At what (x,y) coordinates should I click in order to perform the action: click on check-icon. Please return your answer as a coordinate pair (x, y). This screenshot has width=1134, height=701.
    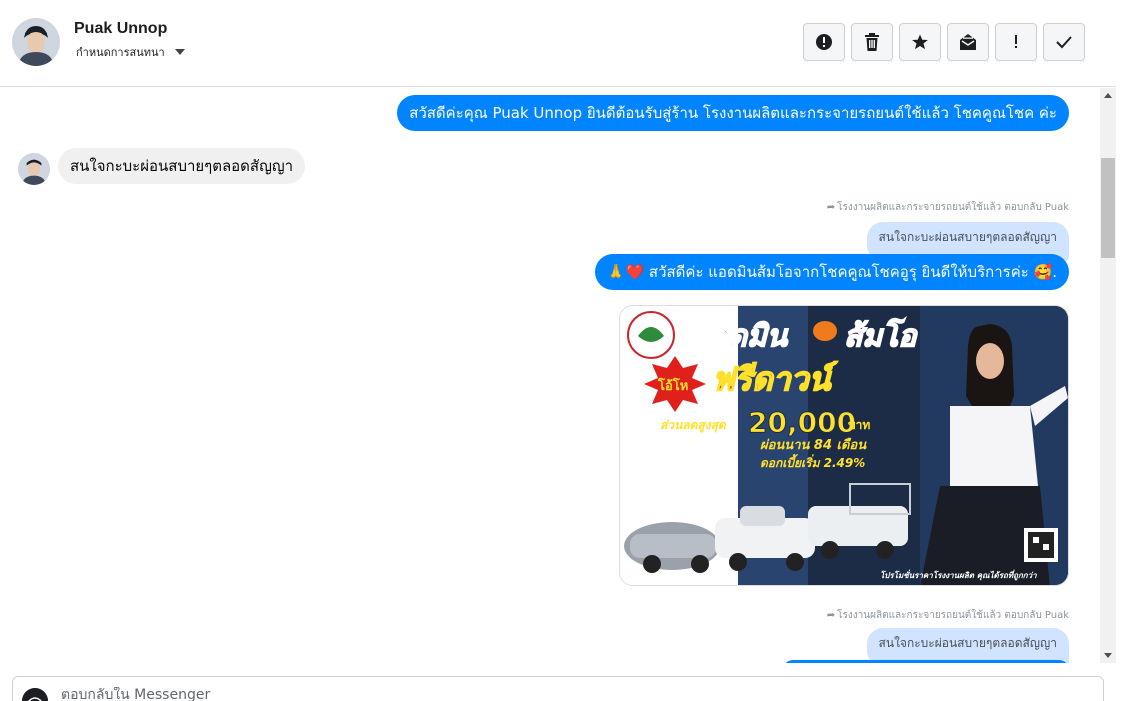
    Looking at the image, I should click on (1064, 42).